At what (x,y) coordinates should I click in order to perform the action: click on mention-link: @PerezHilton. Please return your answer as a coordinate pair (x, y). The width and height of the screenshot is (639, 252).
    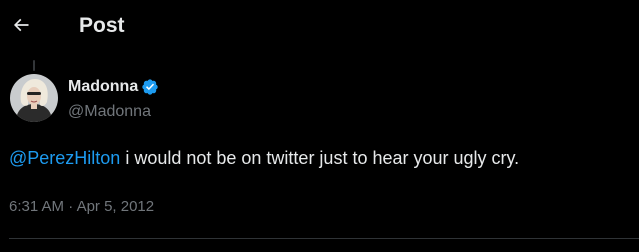
    Looking at the image, I should click on (64, 158).